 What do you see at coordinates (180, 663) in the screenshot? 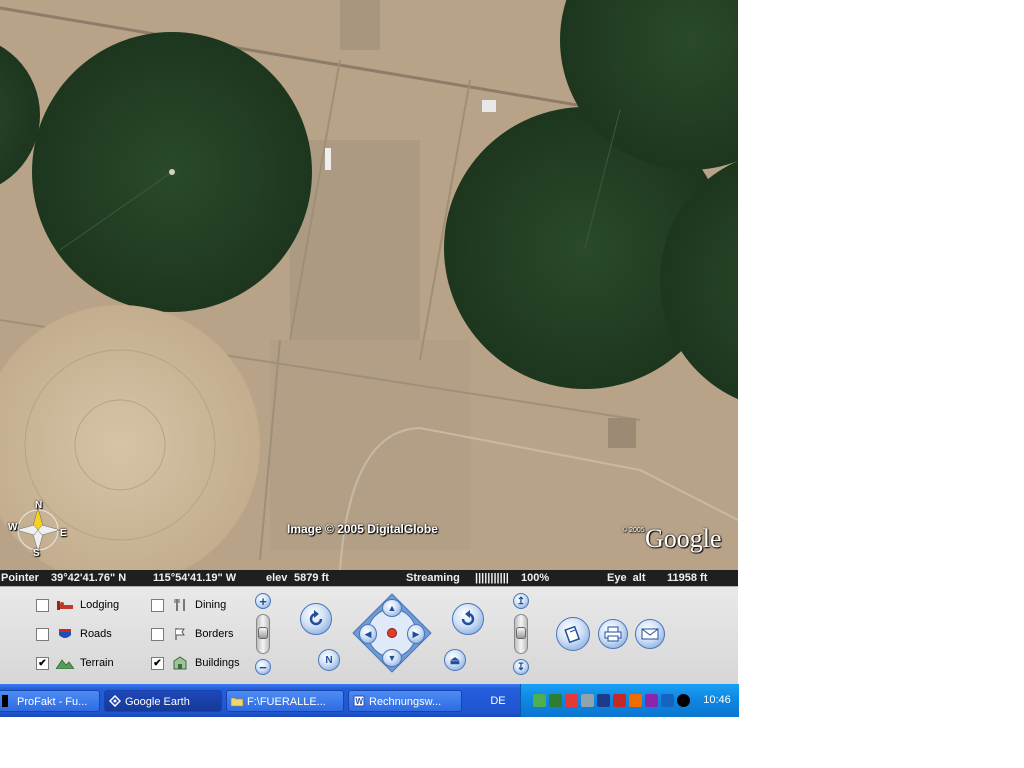
I see `building-icon` at bounding box center [180, 663].